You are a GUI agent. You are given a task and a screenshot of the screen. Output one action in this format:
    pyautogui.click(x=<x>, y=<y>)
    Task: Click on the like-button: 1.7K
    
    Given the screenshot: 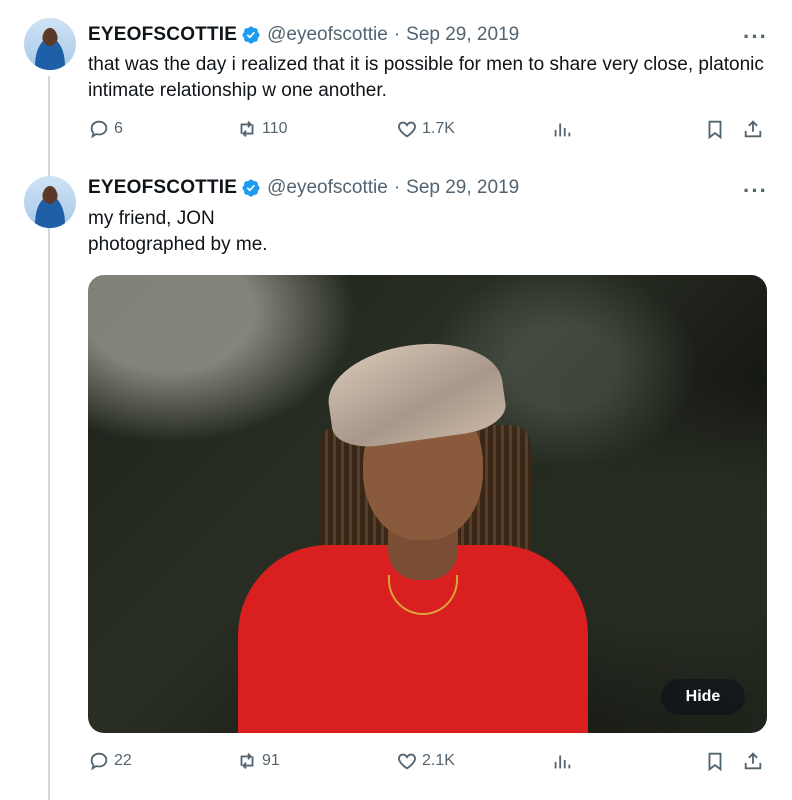 What is the action you would take?
    pyautogui.click(x=425, y=129)
    